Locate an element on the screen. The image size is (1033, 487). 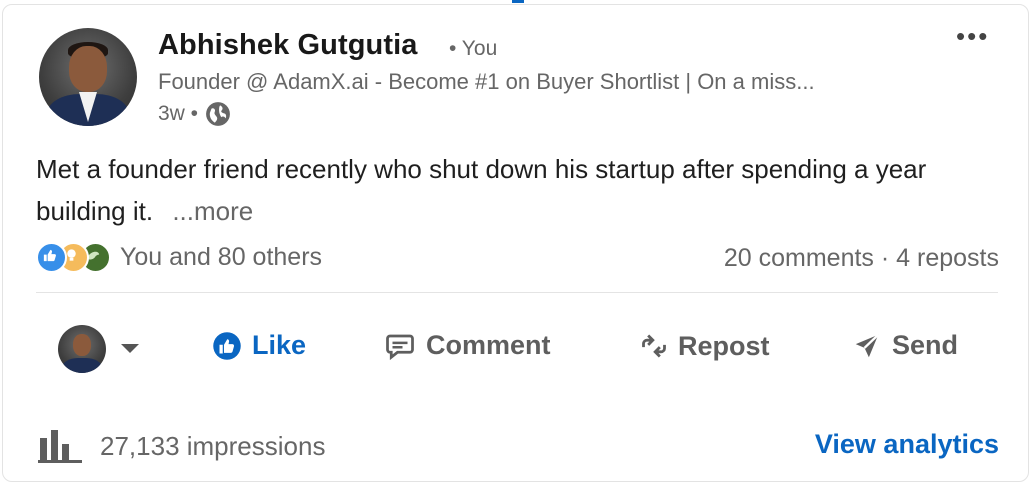
send-button: Send is located at coordinates (905, 345).